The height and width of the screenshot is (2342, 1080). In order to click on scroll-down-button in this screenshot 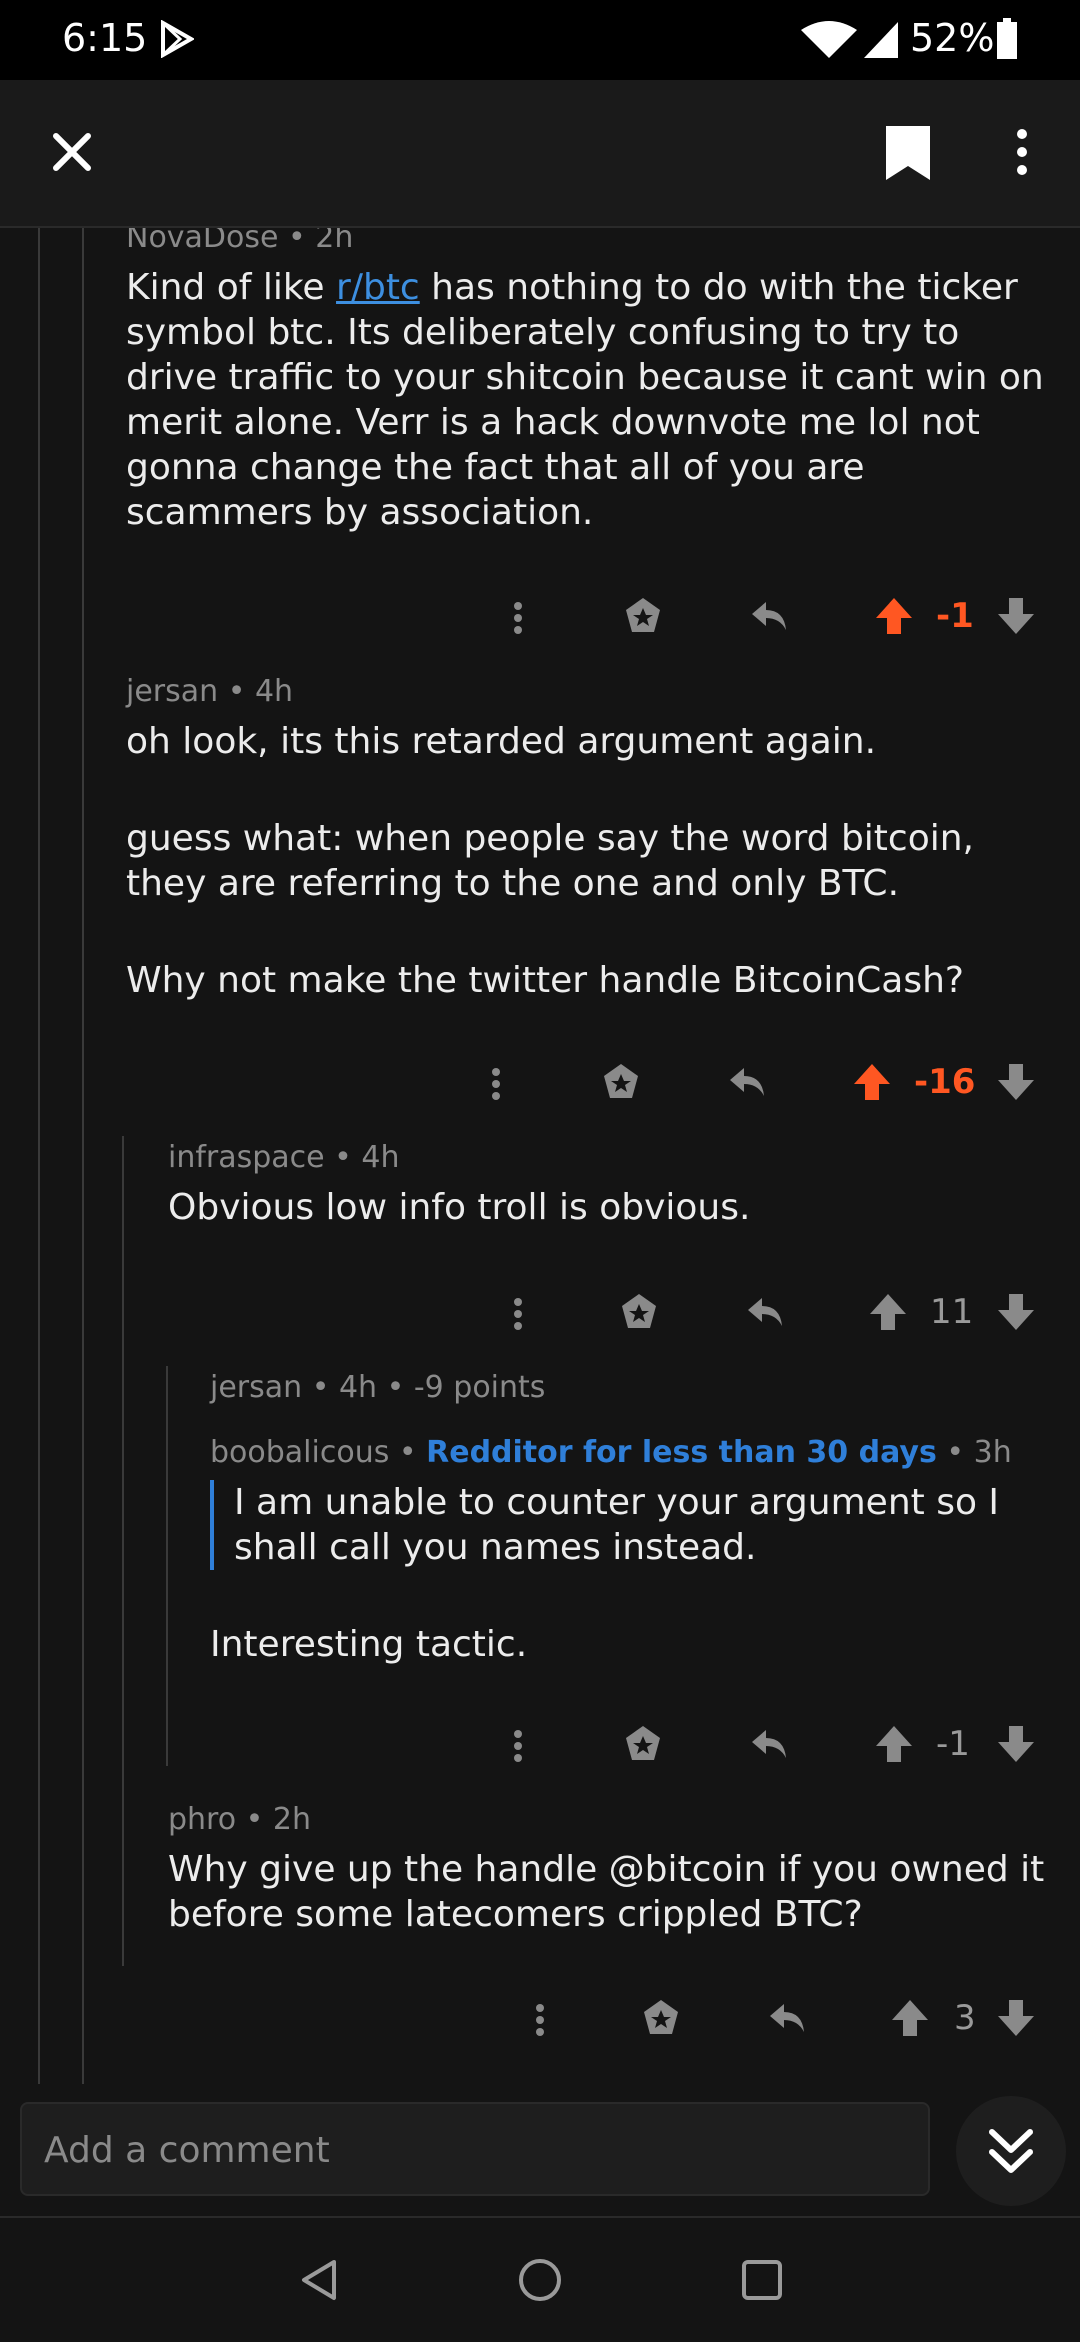, I will do `click(1011, 2151)`.